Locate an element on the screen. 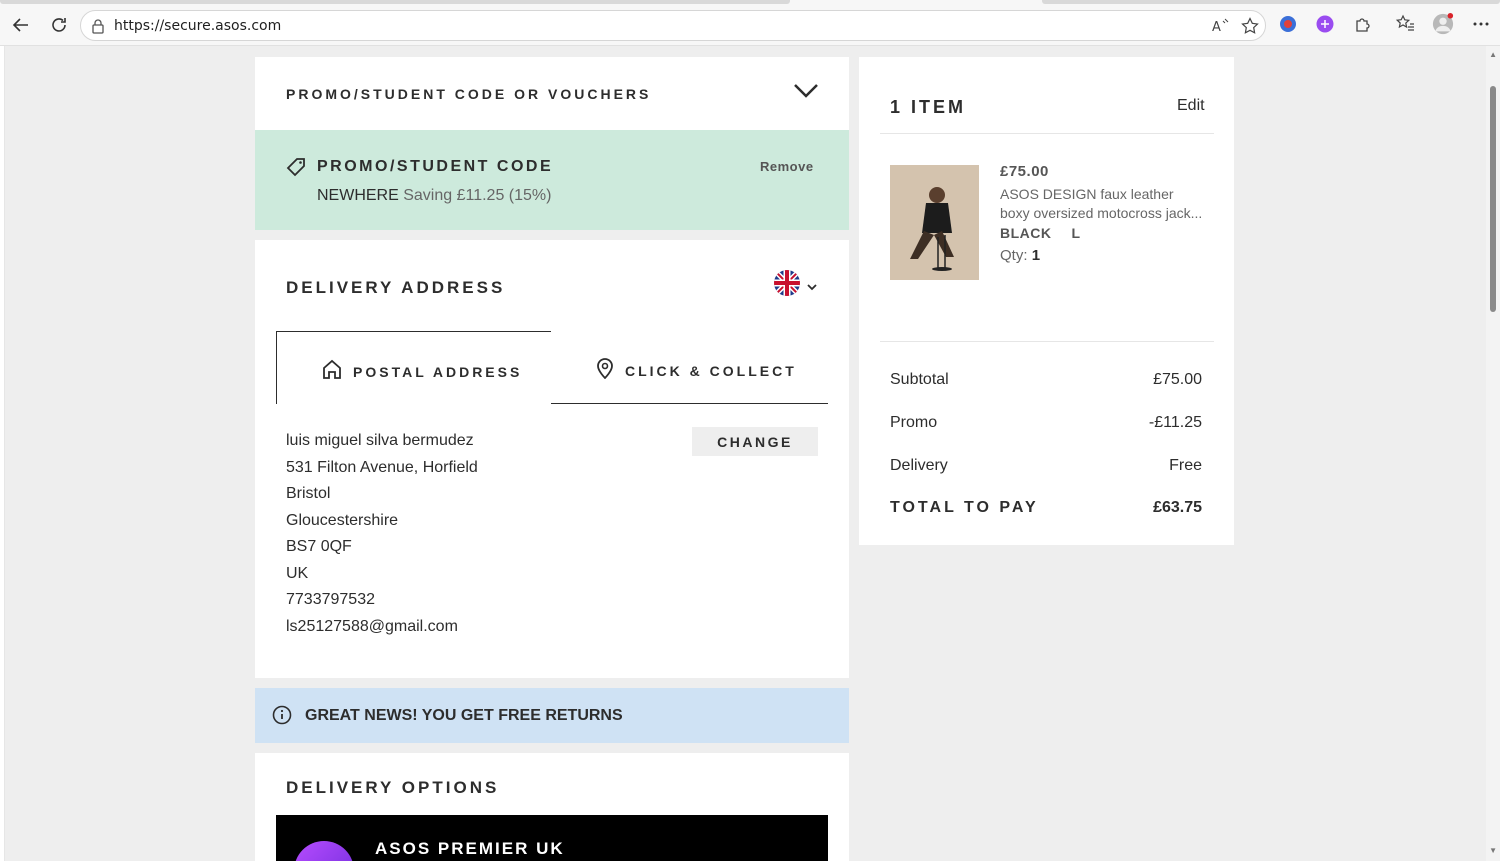 The image size is (1500, 861). item-price: £75.00 is located at coordinates (1024, 171).